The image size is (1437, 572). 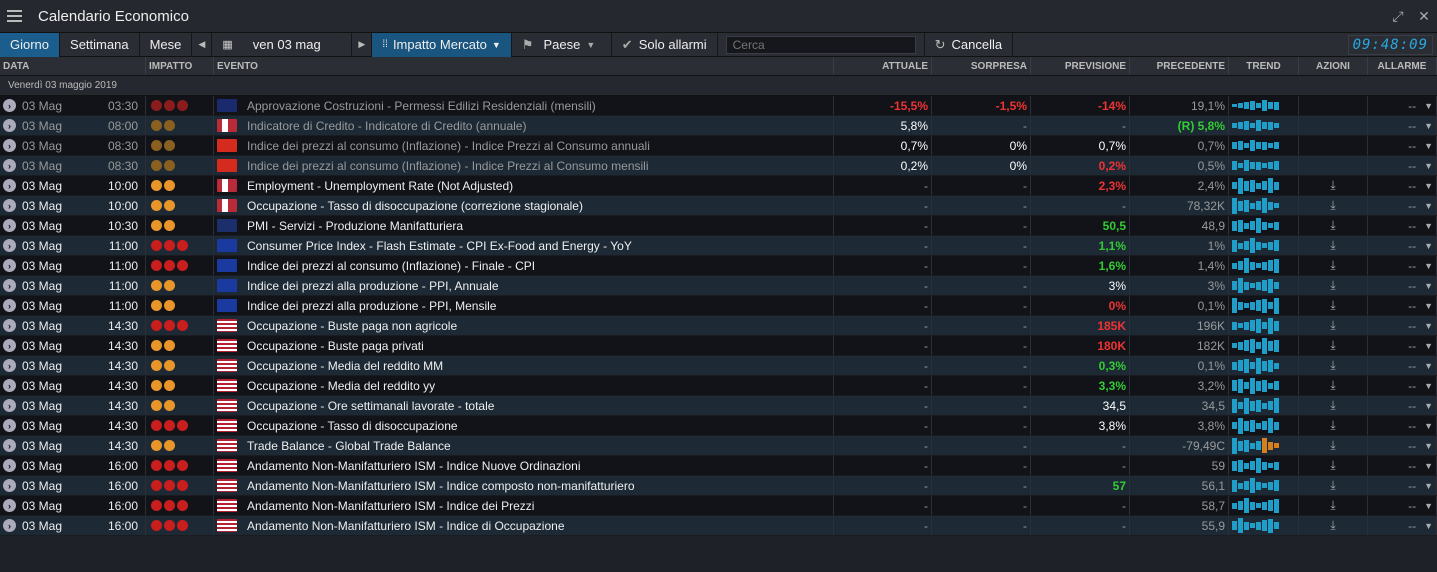 What do you see at coordinates (100, 44) in the screenshot?
I see `tab-settimana: Settimana` at bounding box center [100, 44].